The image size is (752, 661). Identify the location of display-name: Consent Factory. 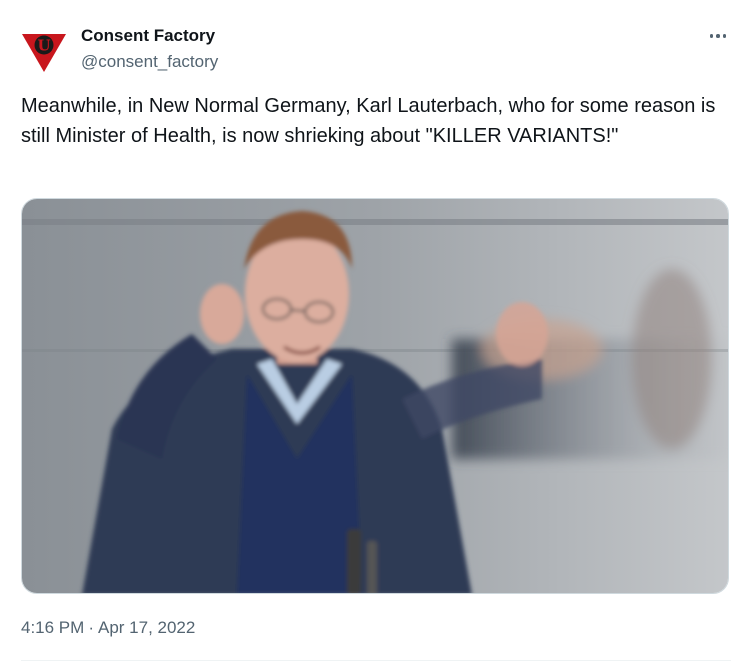
(149, 36).